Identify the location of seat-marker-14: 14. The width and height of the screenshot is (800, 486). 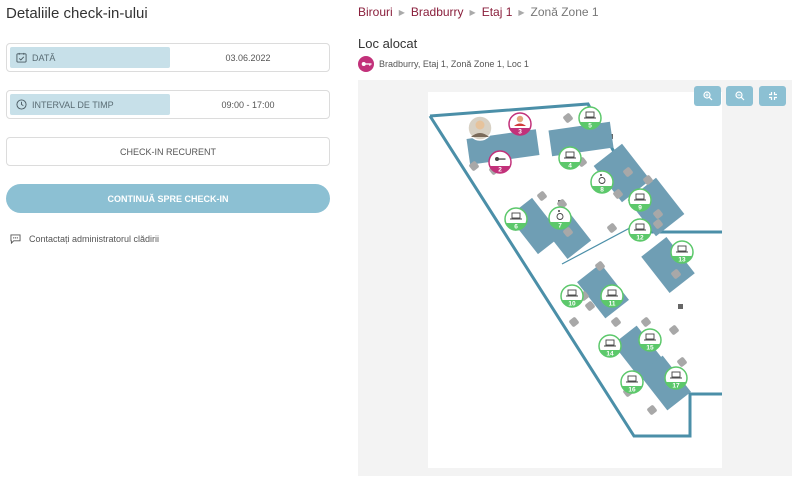
(610, 346).